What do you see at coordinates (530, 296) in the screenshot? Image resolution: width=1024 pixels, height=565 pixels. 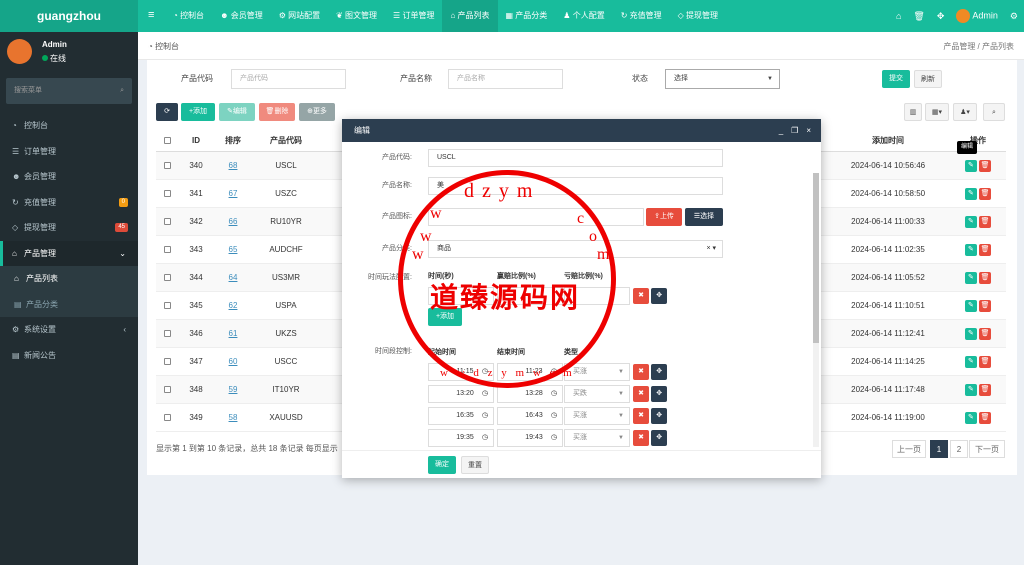 I see `profit-input` at bounding box center [530, 296].